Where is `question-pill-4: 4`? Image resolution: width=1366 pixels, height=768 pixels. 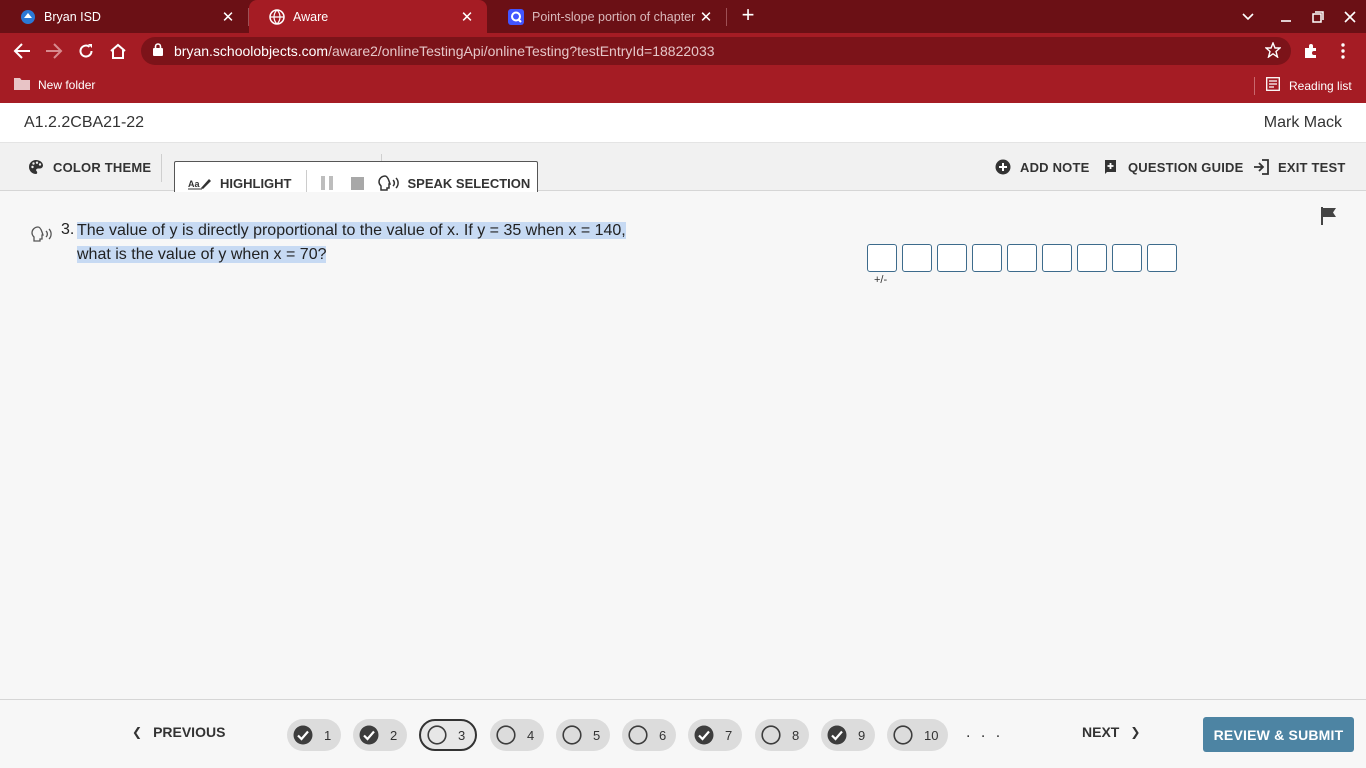 question-pill-4: 4 is located at coordinates (517, 735).